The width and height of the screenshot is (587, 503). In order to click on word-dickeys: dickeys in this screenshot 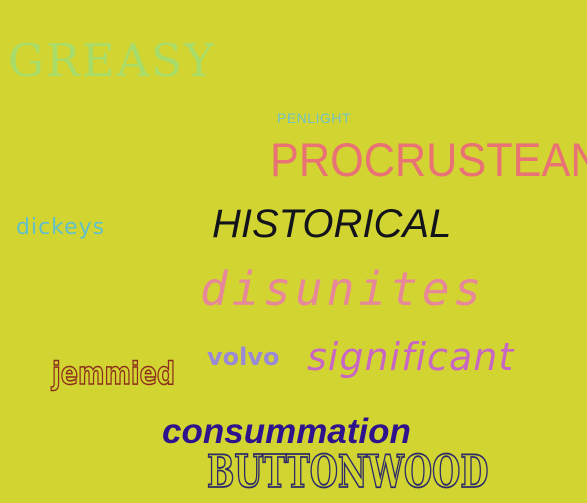, I will do `click(61, 227)`.